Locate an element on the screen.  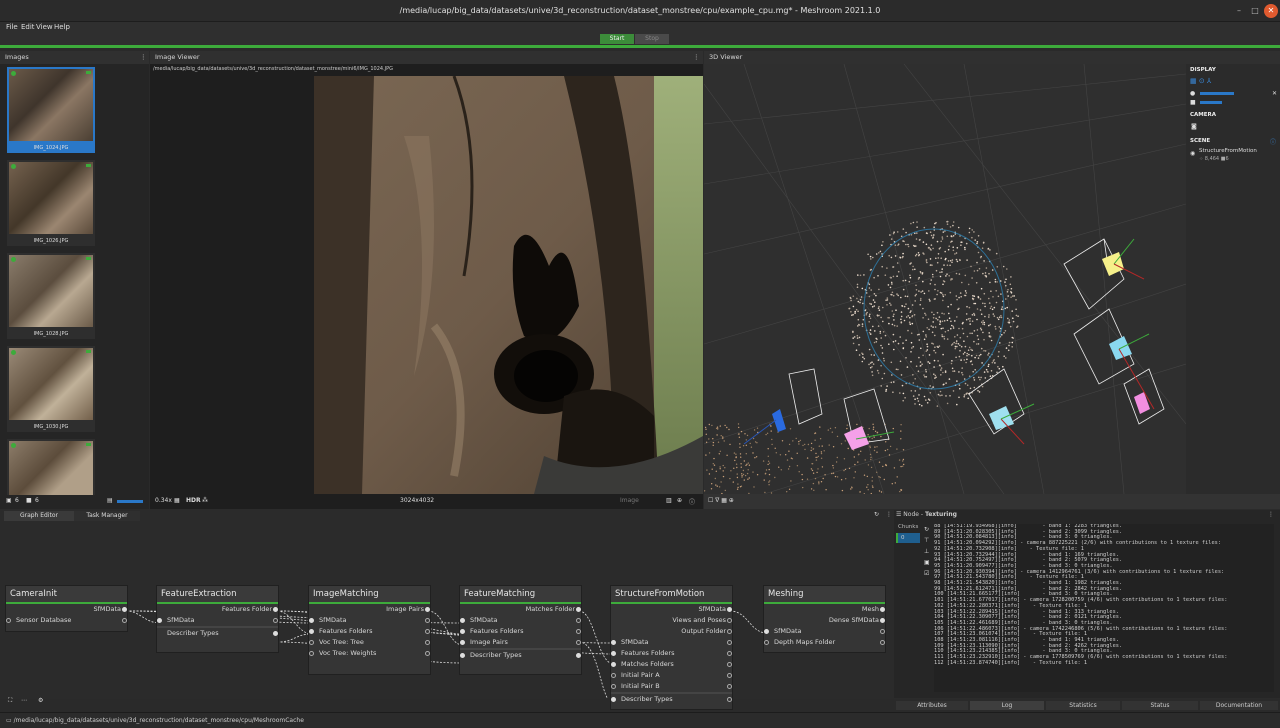
tab-status: Status is located at coordinates (1160, 705).